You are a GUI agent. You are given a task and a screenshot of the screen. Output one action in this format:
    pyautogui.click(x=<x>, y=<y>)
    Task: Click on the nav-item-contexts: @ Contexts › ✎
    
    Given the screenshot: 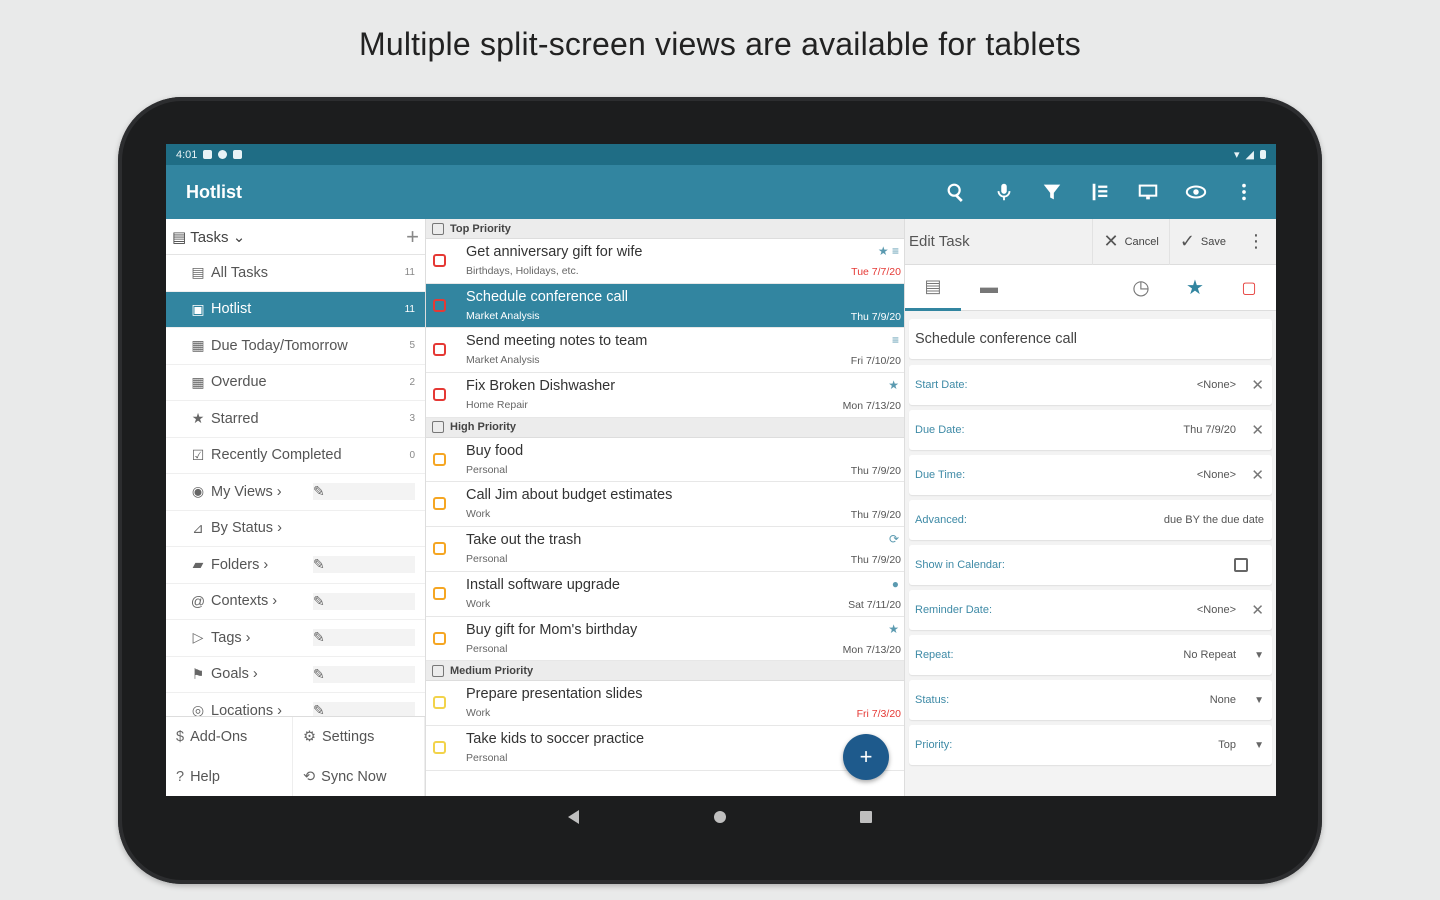 What is the action you would take?
    pyautogui.click(x=295, y=602)
    